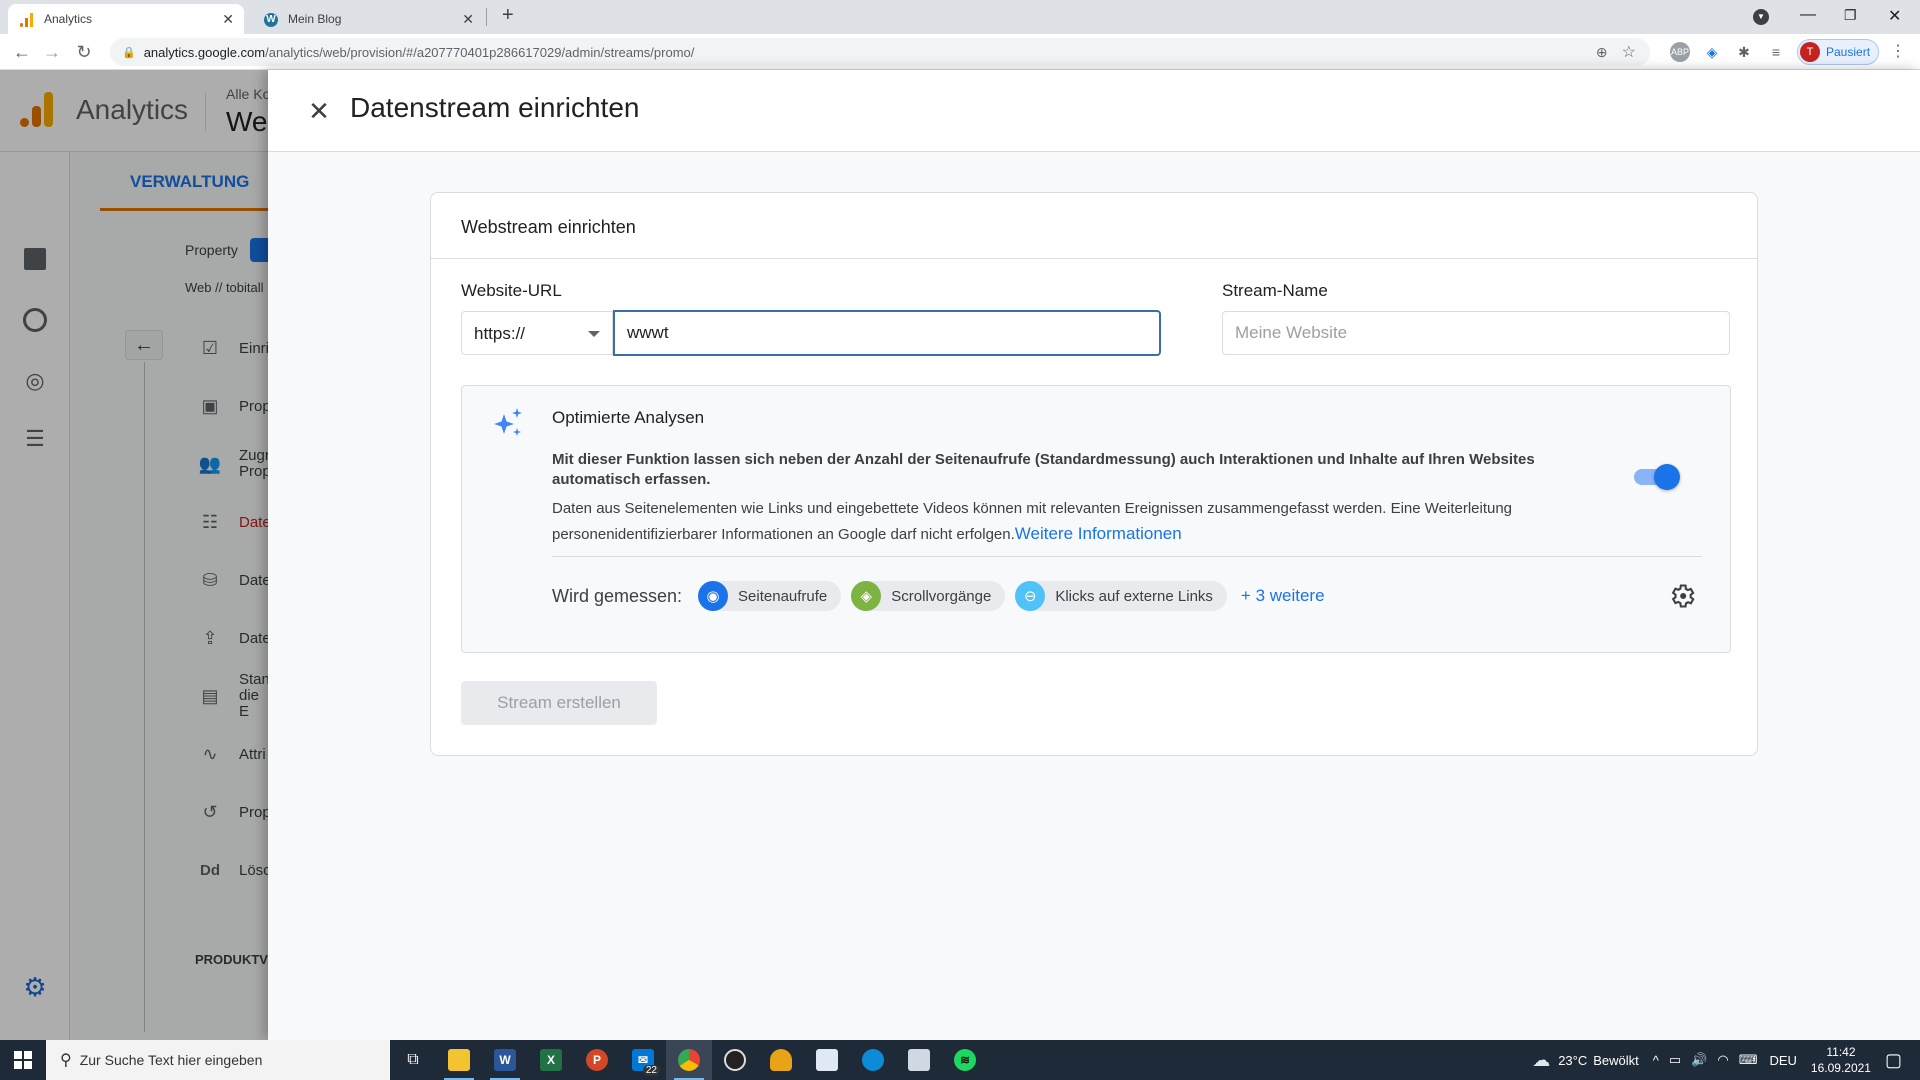 The width and height of the screenshot is (1920, 1080). Describe the element at coordinates (1699, 1060) in the screenshot. I see `speaker-icon: 🔊` at that location.